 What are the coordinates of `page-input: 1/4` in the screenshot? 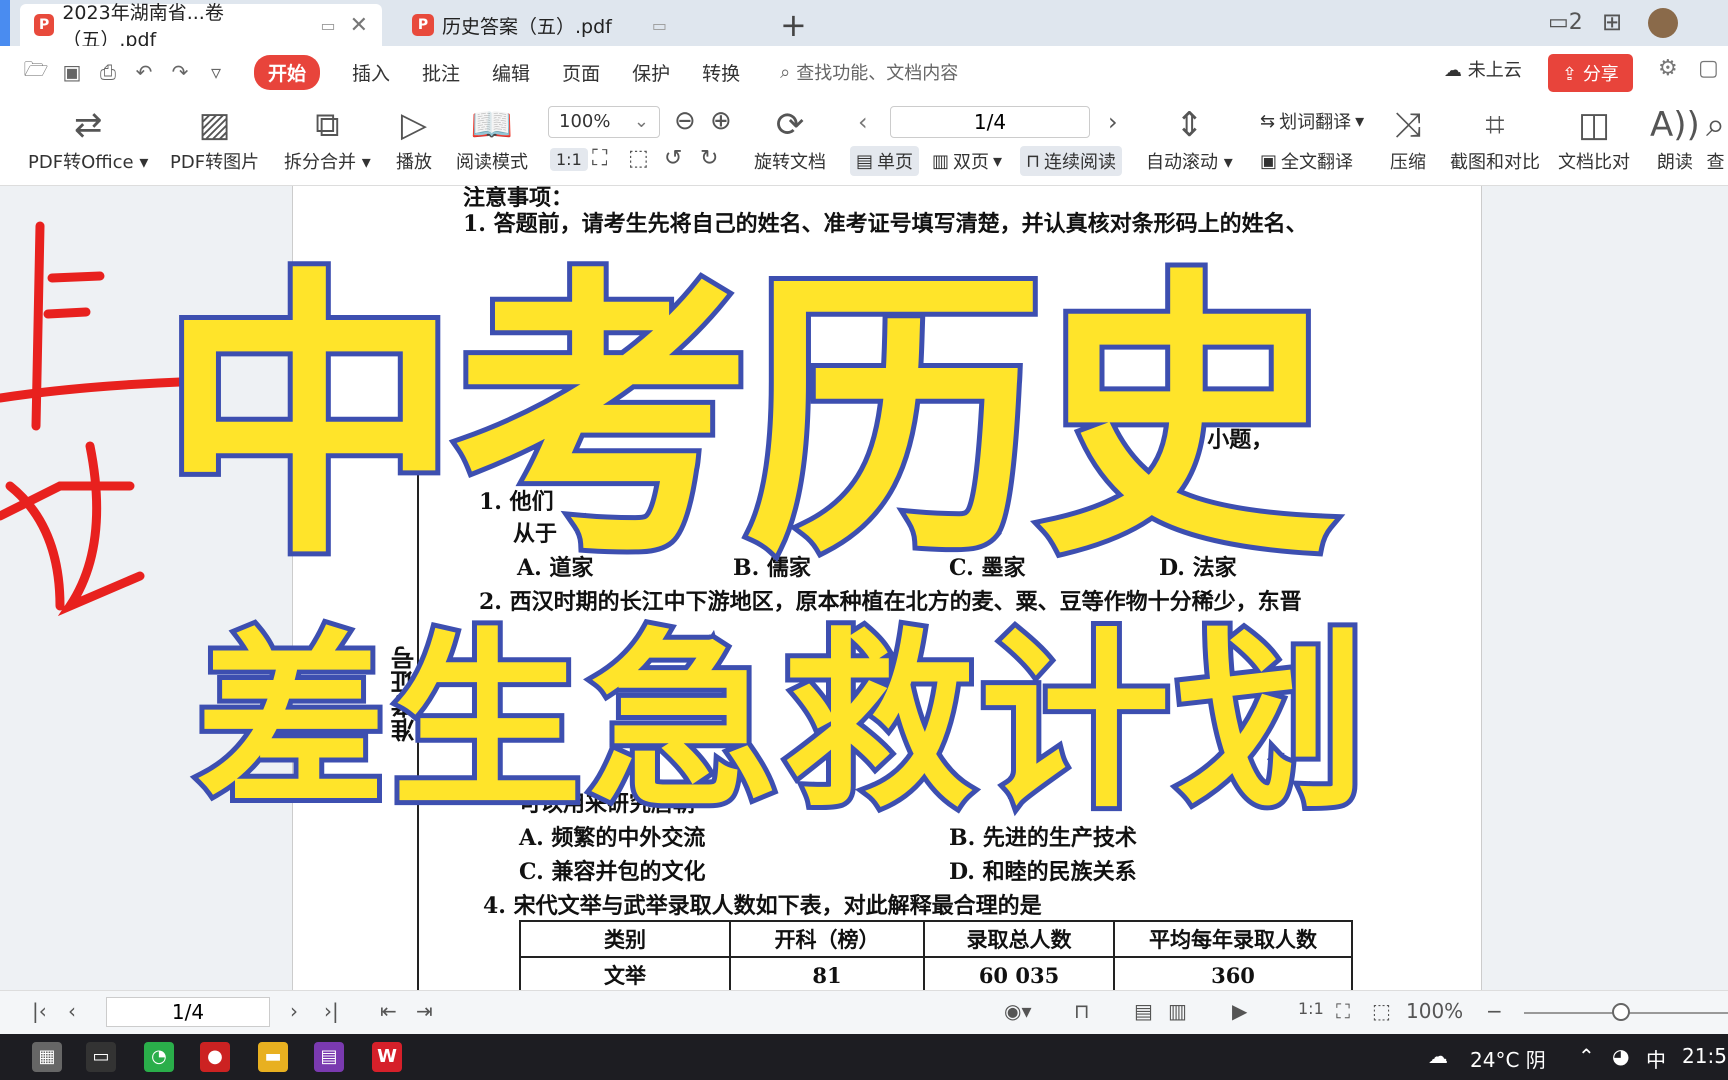 It's located at (990, 122).